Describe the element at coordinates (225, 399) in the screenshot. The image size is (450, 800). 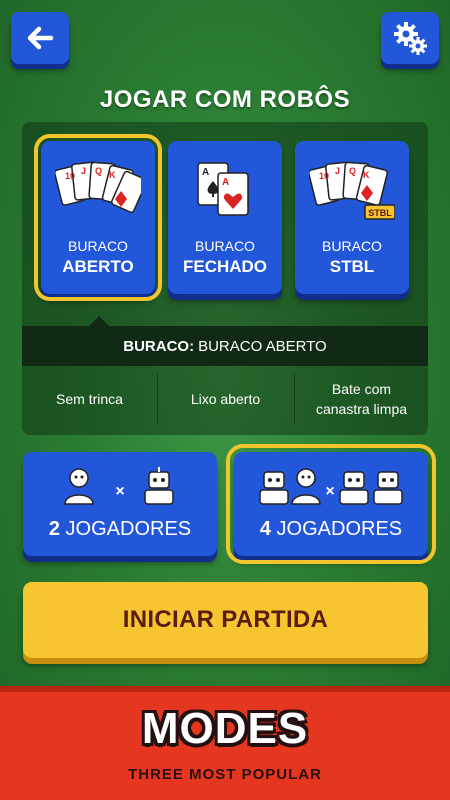
I see `rule-item: Lixo aberto` at that location.